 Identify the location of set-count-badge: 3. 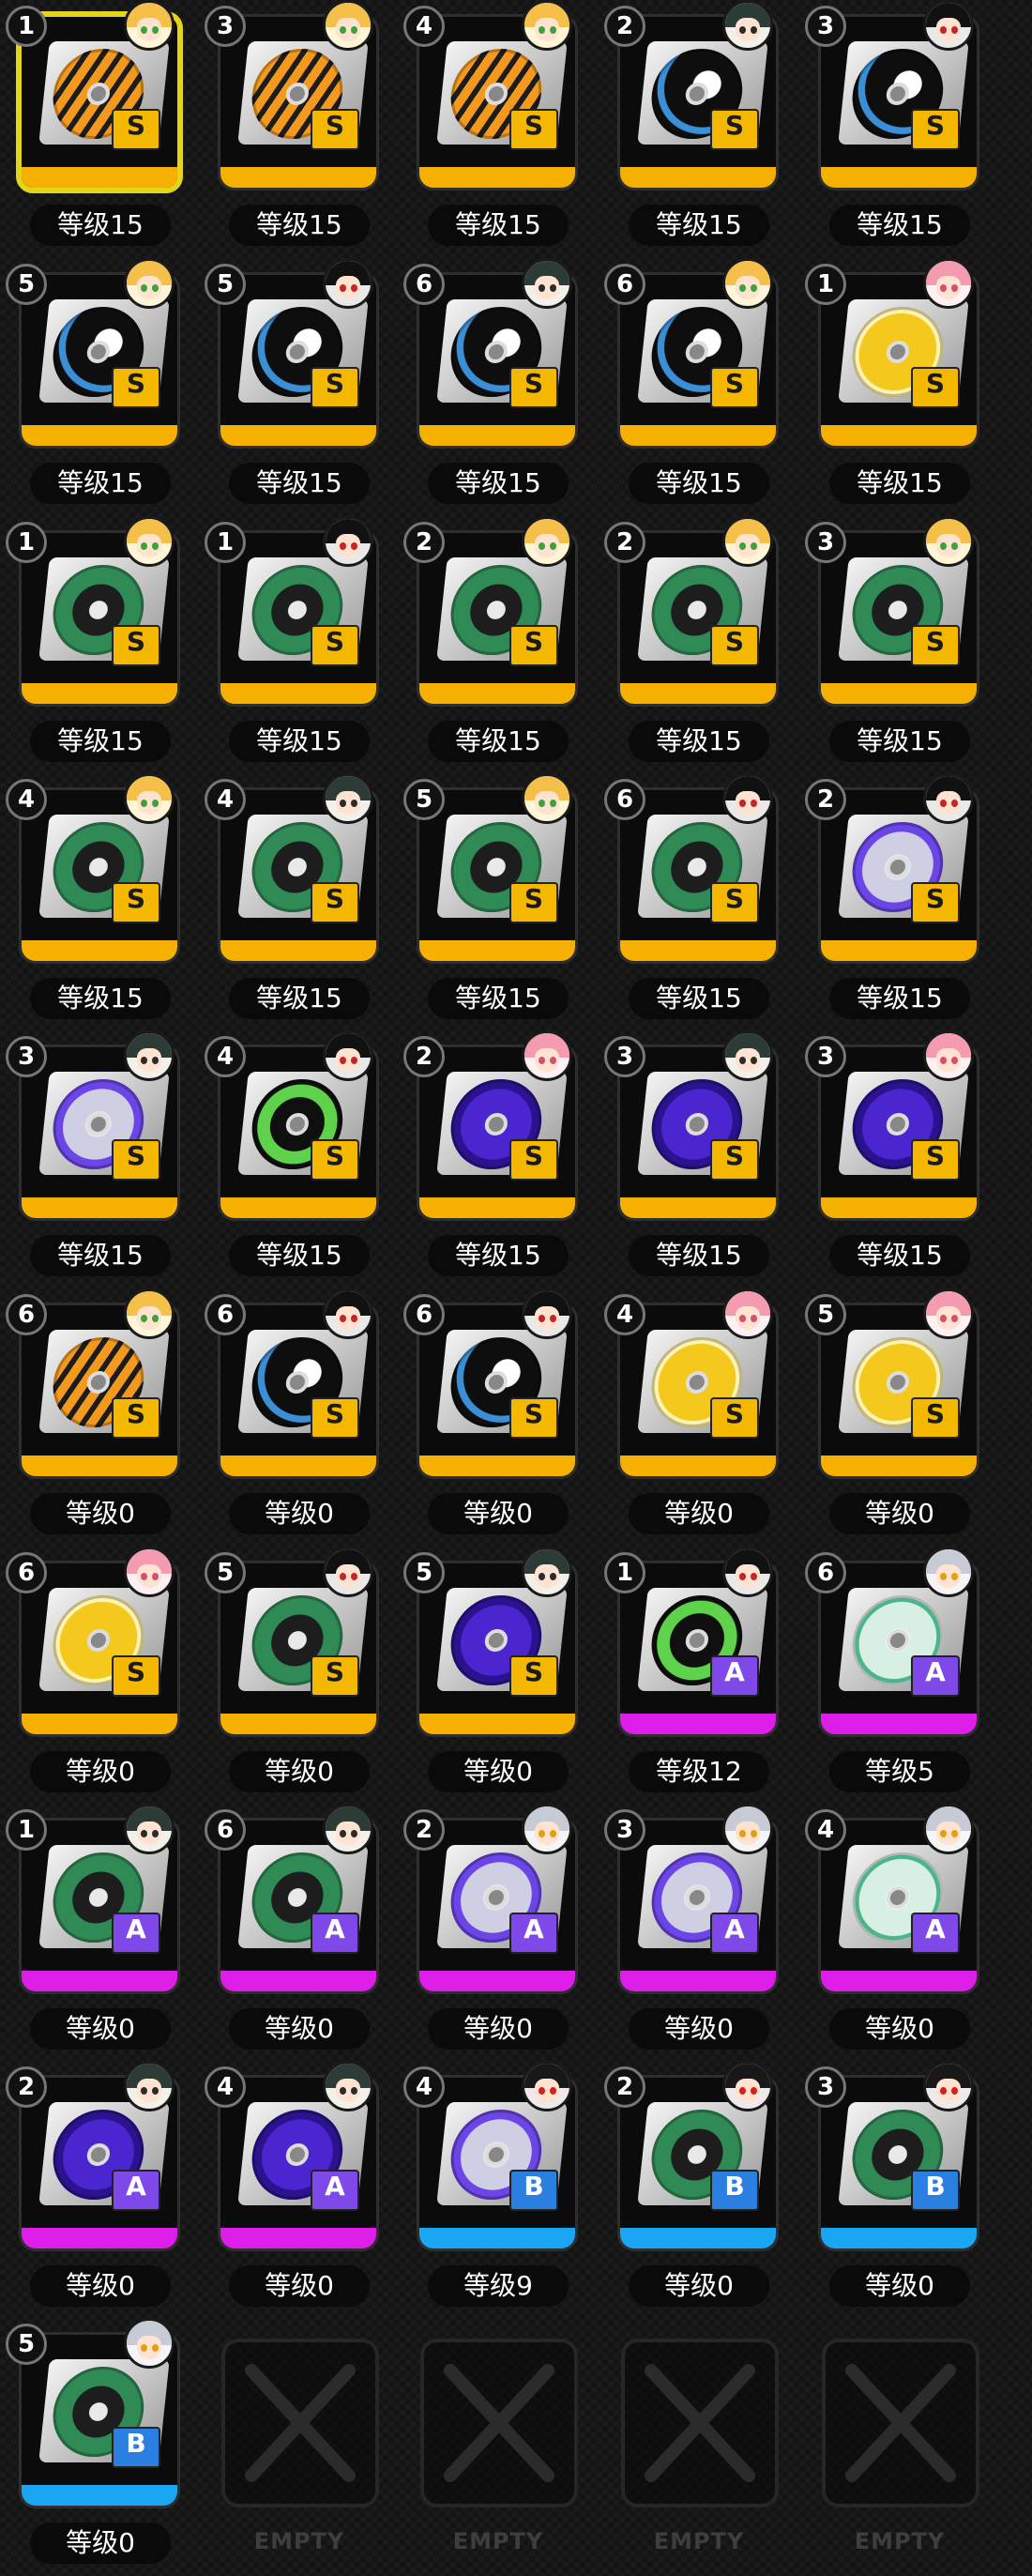
(624, 1056).